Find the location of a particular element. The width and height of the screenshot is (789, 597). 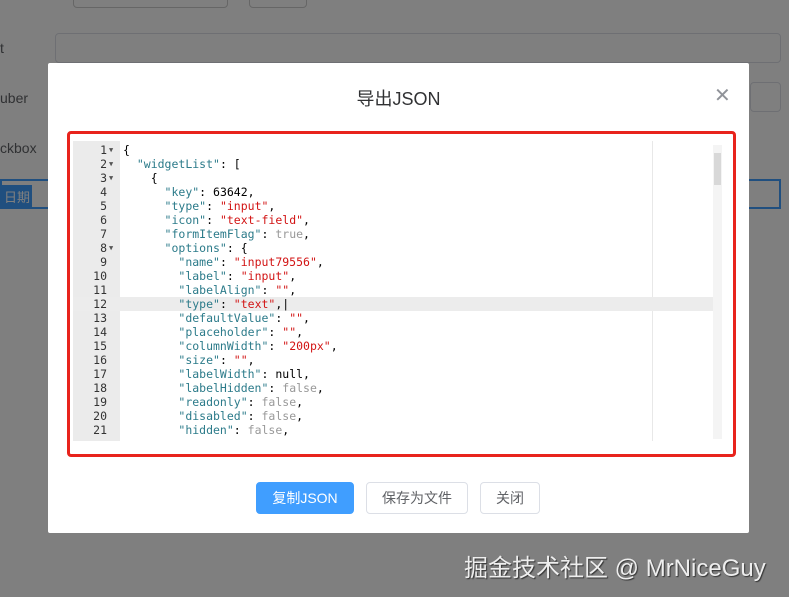

code-line: 19 "readonly": false, is located at coordinates (393, 402).